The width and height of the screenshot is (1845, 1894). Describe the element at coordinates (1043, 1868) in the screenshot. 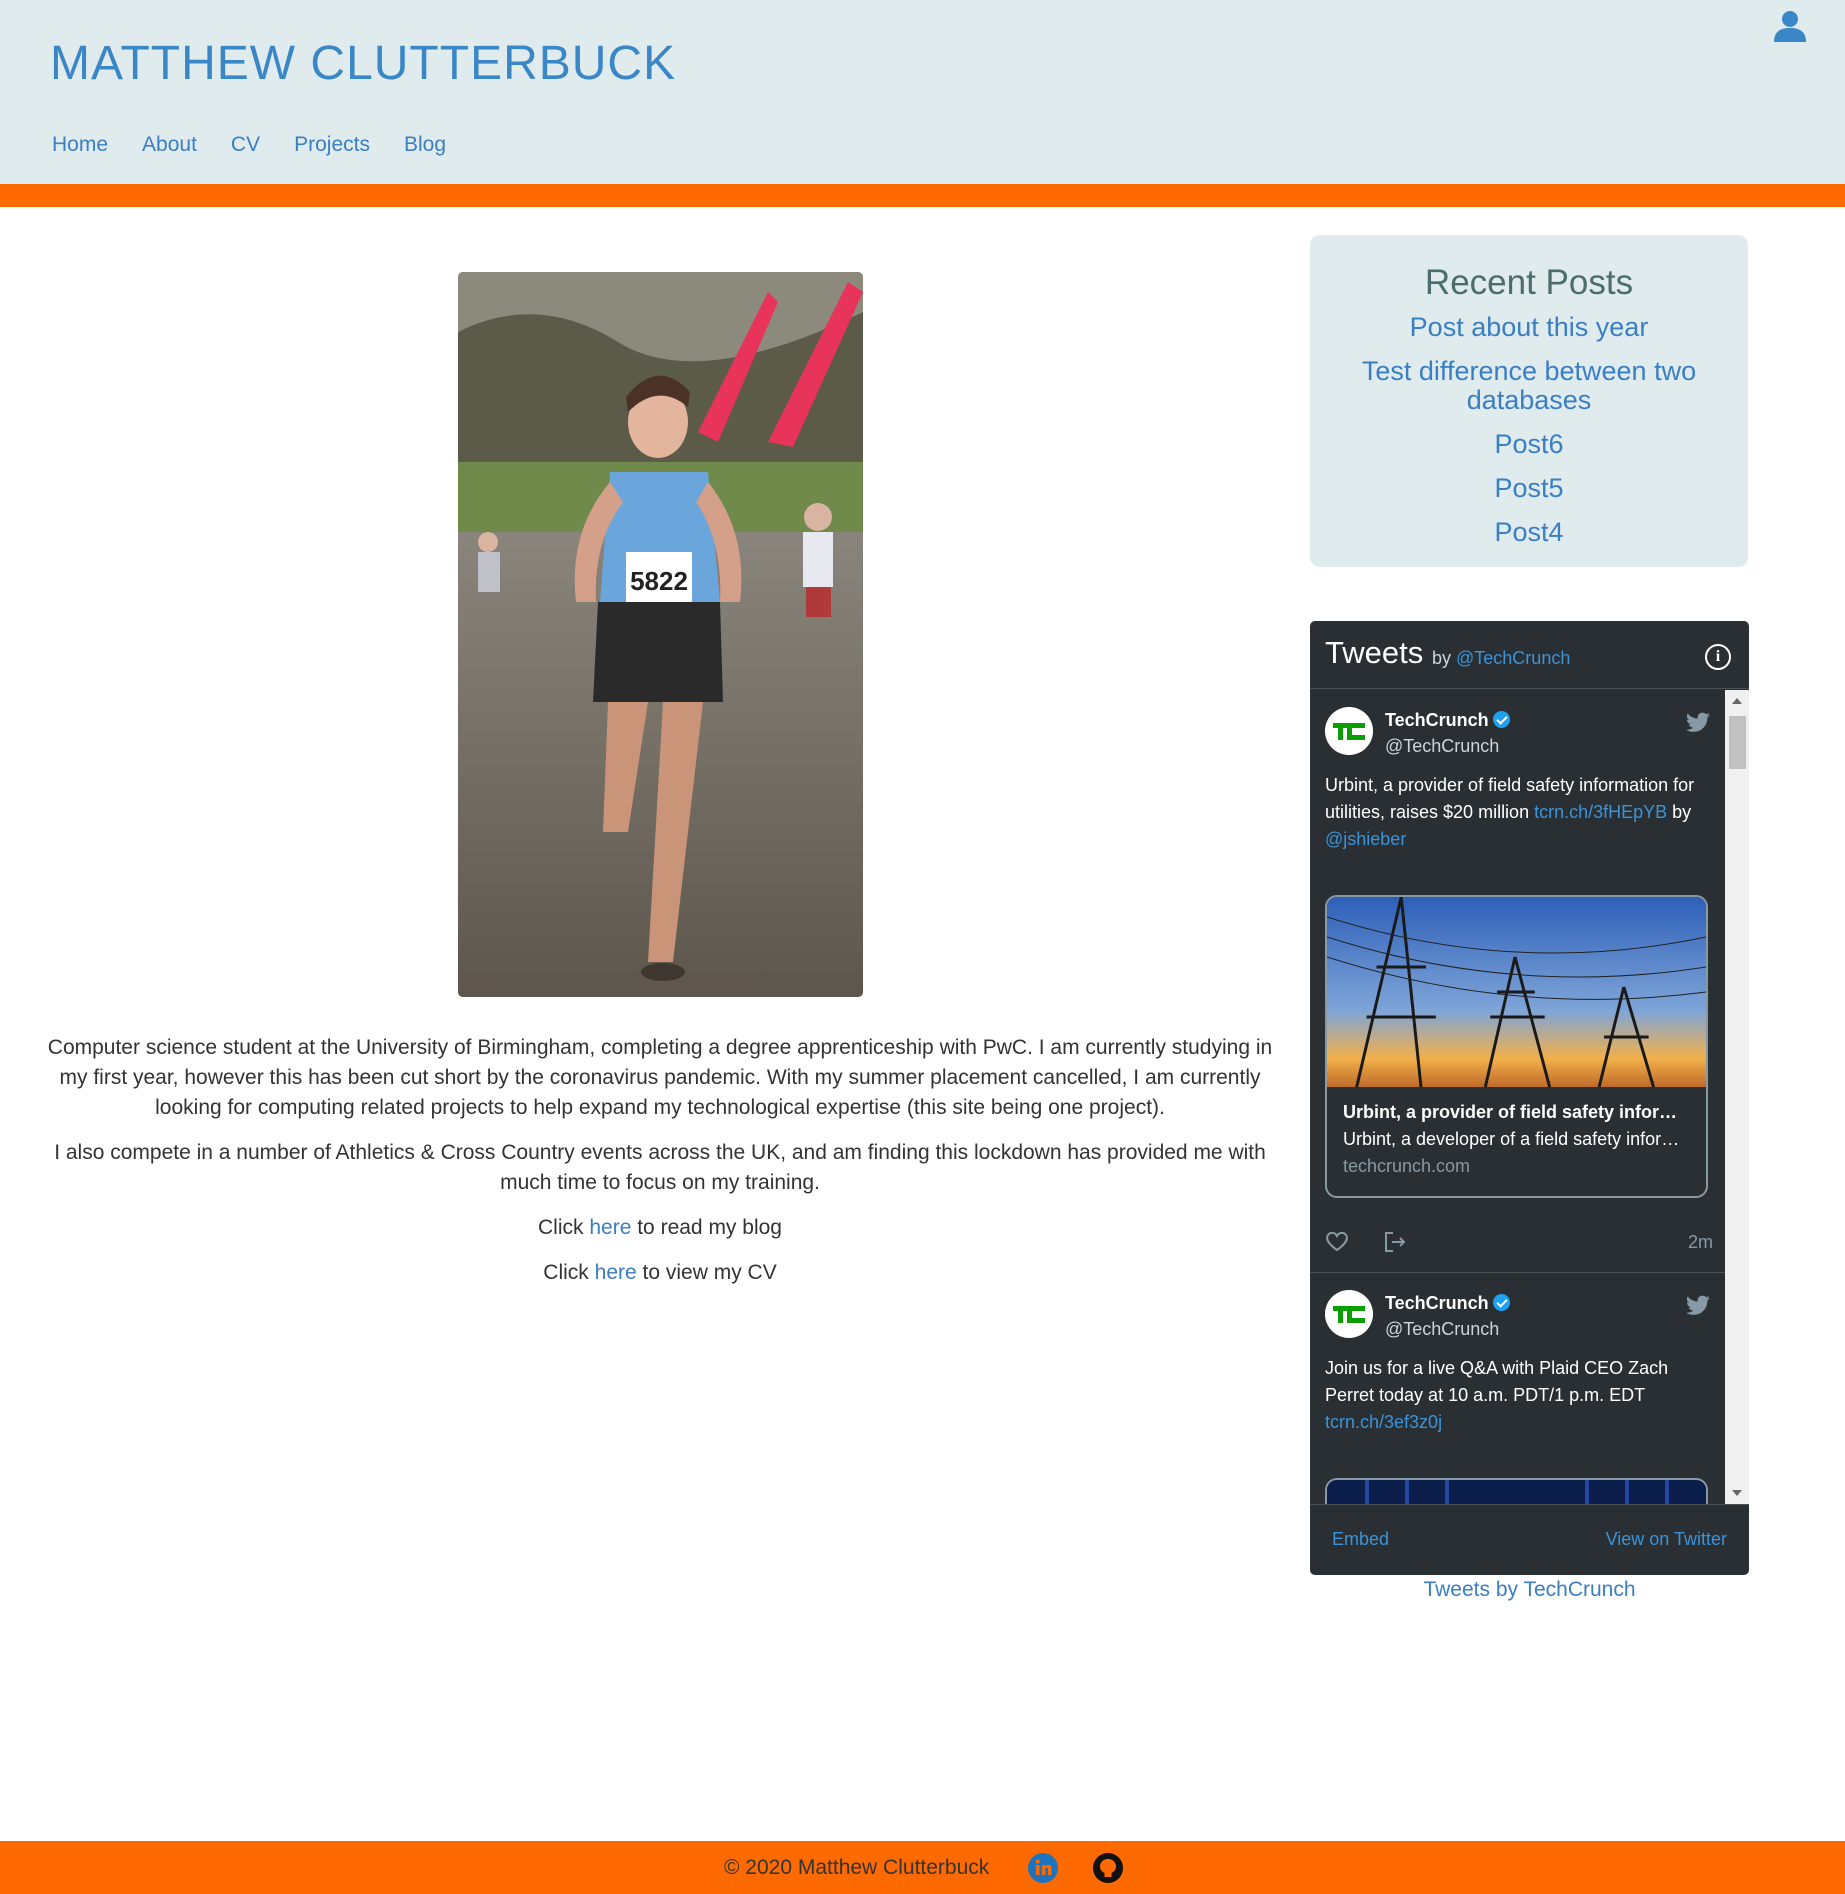

I see `linkedin-icon` at that location.